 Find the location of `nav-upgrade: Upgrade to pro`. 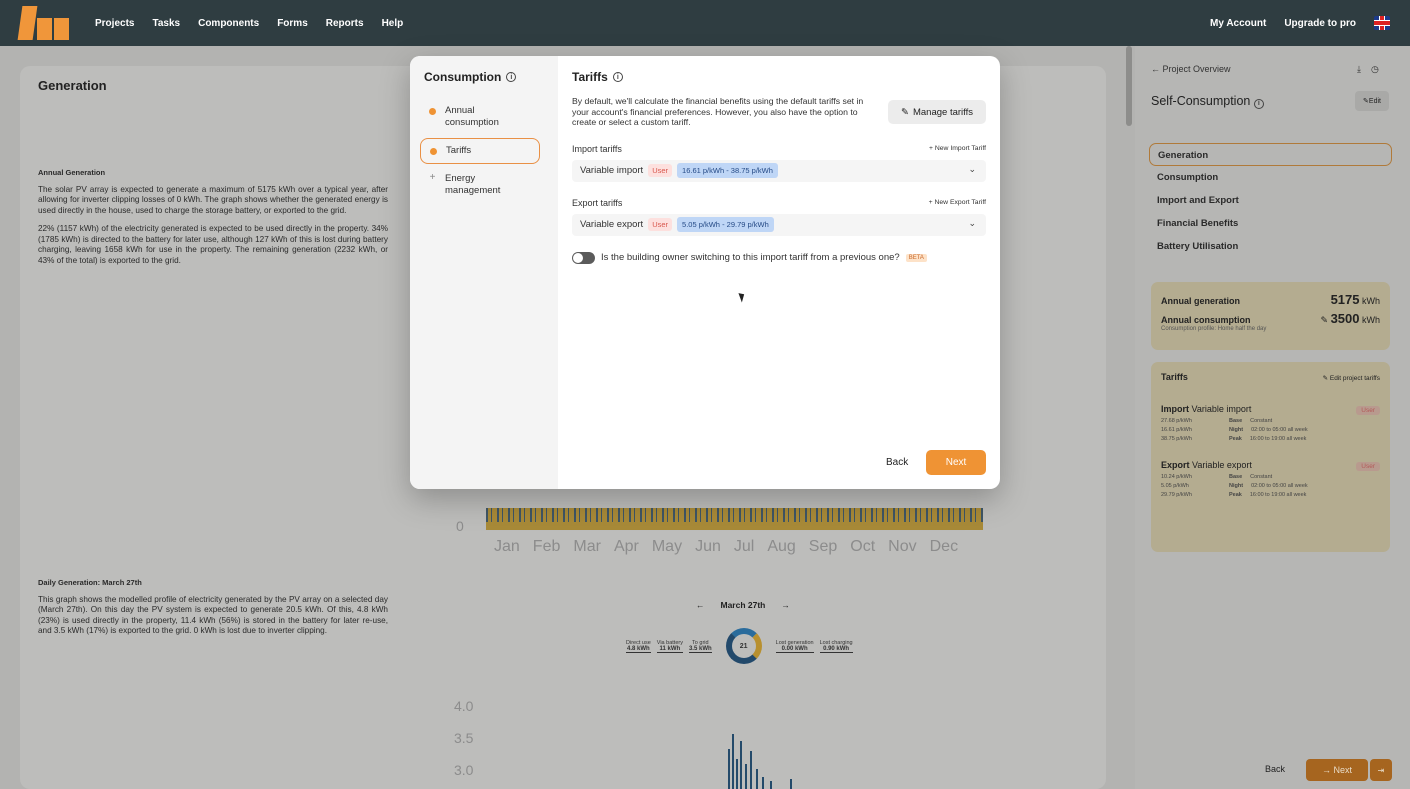

nav-upgrade: Upgrade to pro is located at coordinates (1320, 23).